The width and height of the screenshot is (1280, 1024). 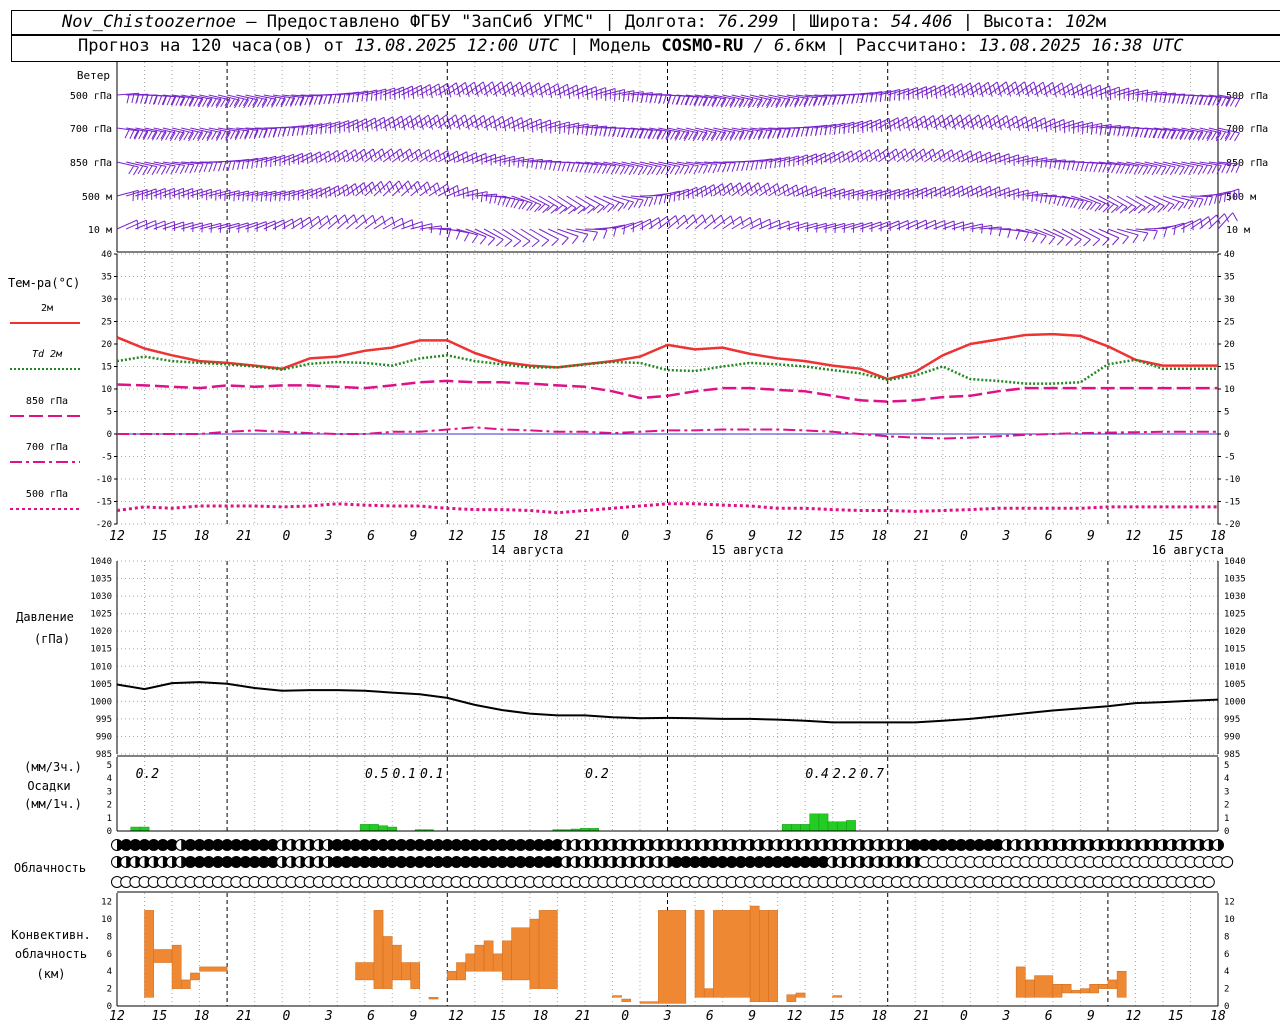 What do you see at coordinates (47, 354) in the screenshot?
I see `temp-legend-label-td2m: Td 2м` at bounding box center [47, 354].